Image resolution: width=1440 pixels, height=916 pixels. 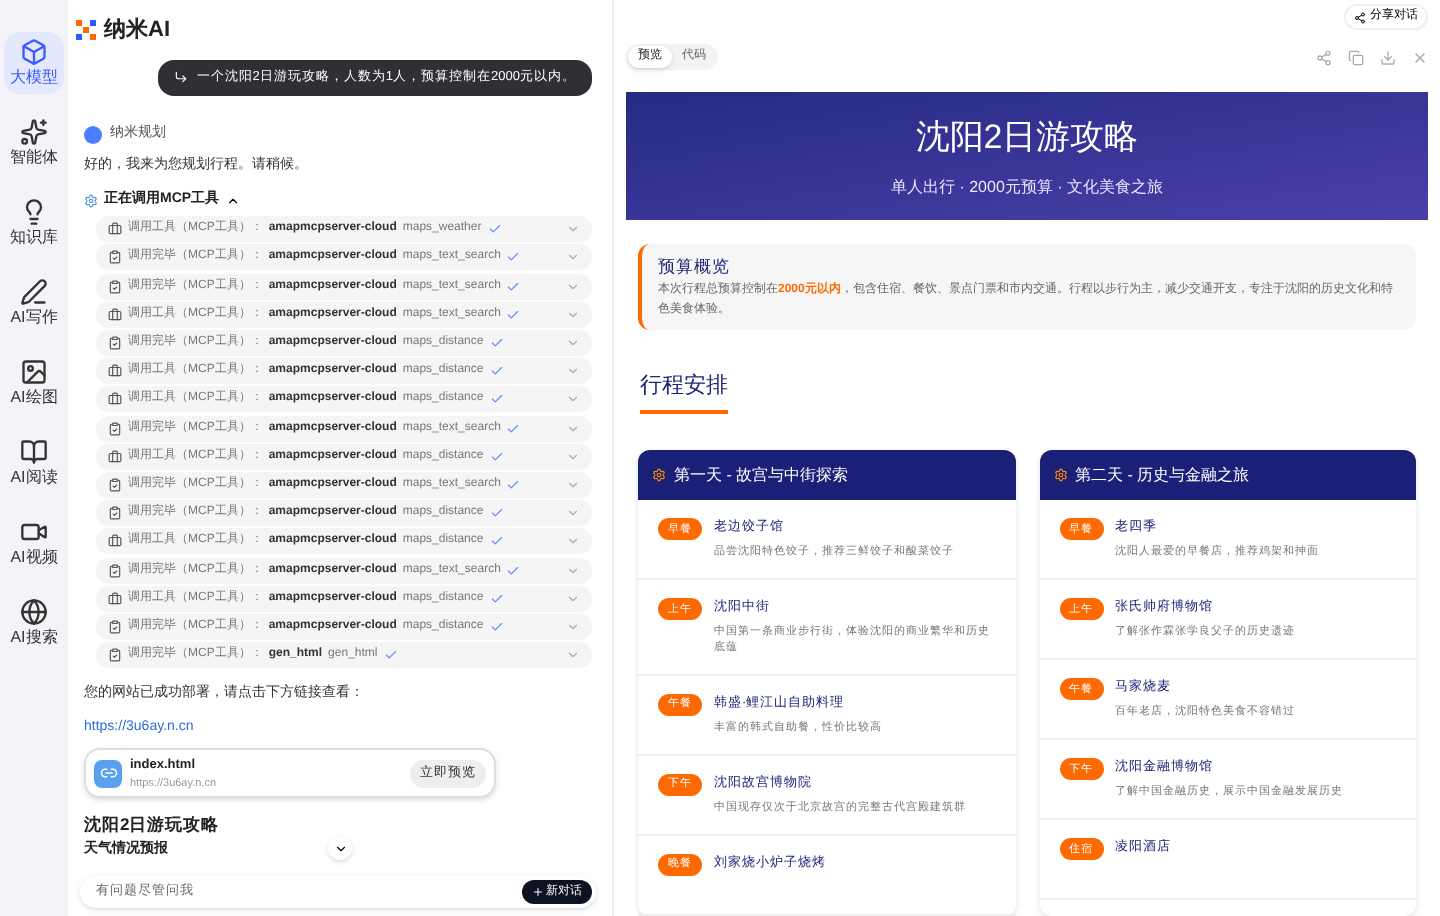 I want to click on day-title: 第一天 - 故宫与中街探索, so click(x=761, y=475).